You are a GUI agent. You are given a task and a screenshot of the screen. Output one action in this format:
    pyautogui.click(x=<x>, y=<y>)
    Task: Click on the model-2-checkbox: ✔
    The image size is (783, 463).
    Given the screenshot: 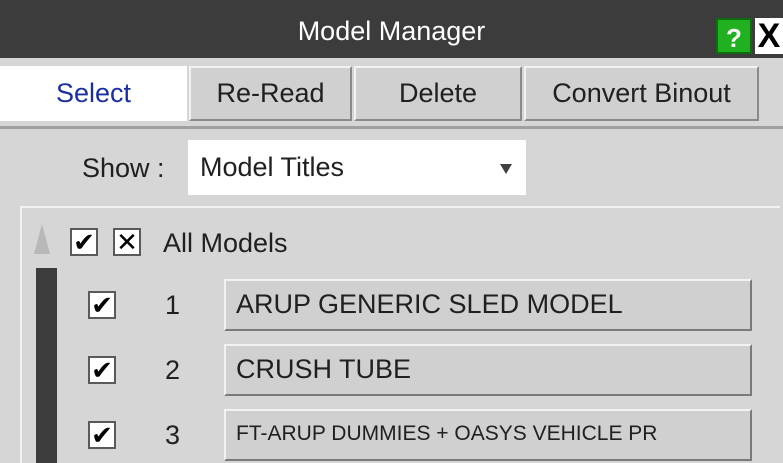 What is the action you would take?
    pyautogui.click(x=102, y=370)
    